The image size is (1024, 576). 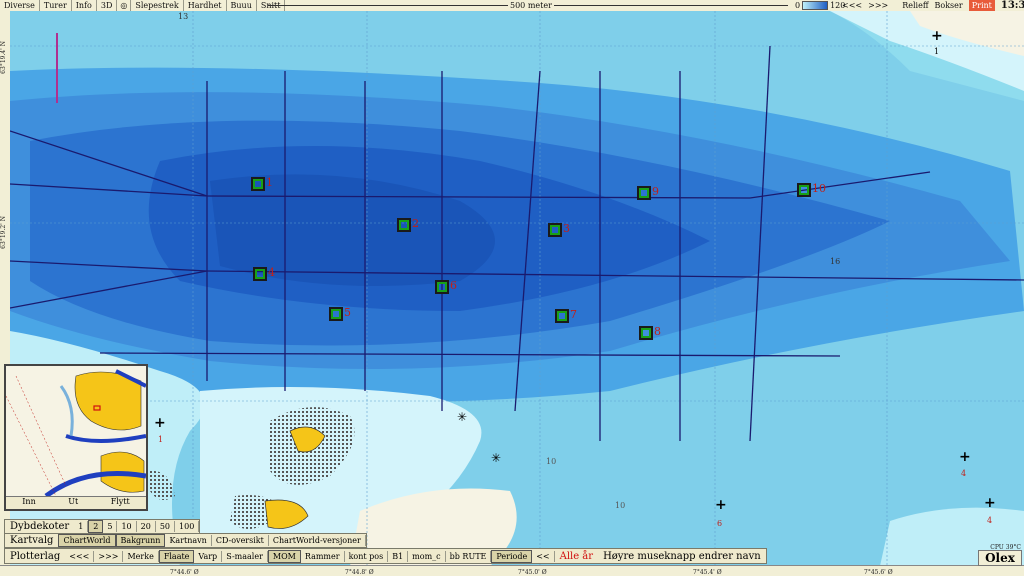 What do you see at coordinates (146, 526) in the screenshot?
I see `contour-20-button: 20` at bounding box center [146, 526].